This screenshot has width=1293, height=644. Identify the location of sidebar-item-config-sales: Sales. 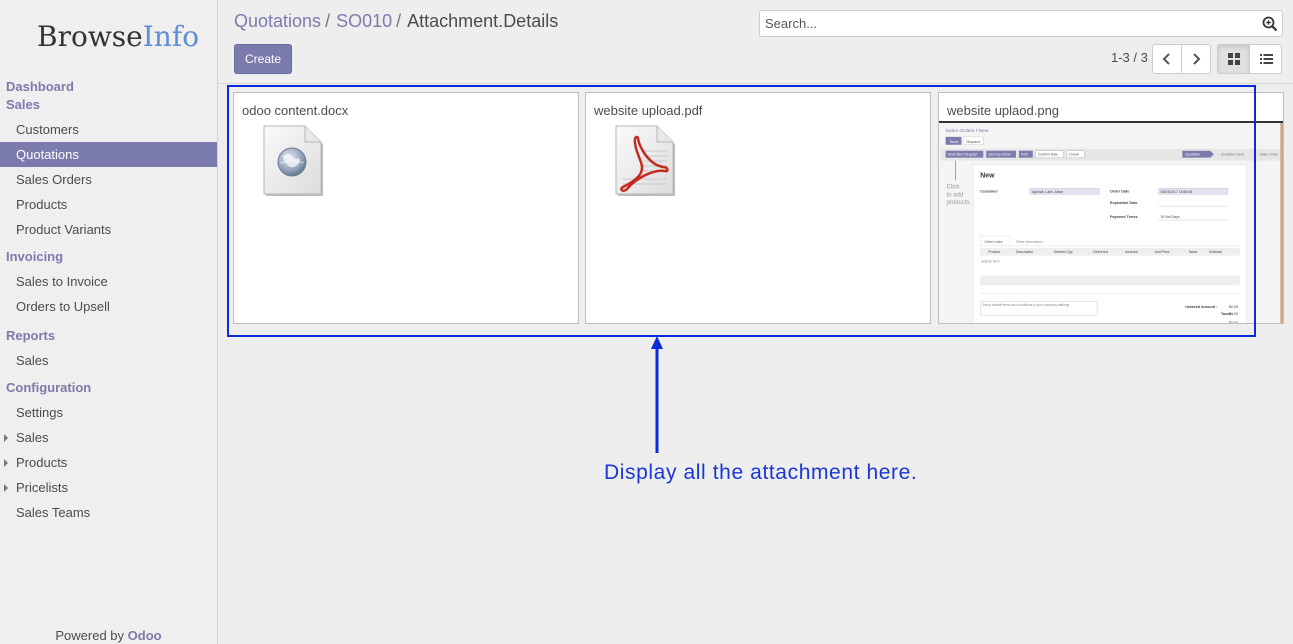
(108, 437).